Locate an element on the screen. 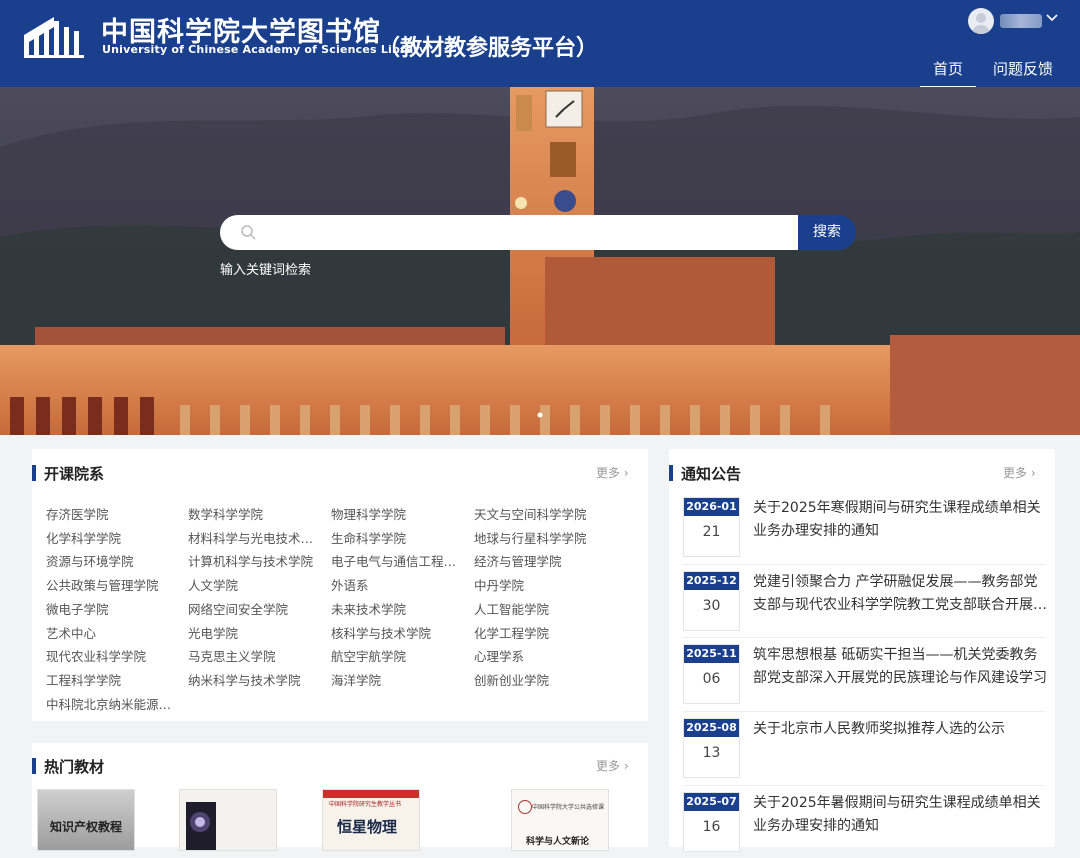 Image resolution: width=1080 pixels, height=858 pixels. college-link: 电子电气与通信工程学院 is located at coordinates (395, 560).